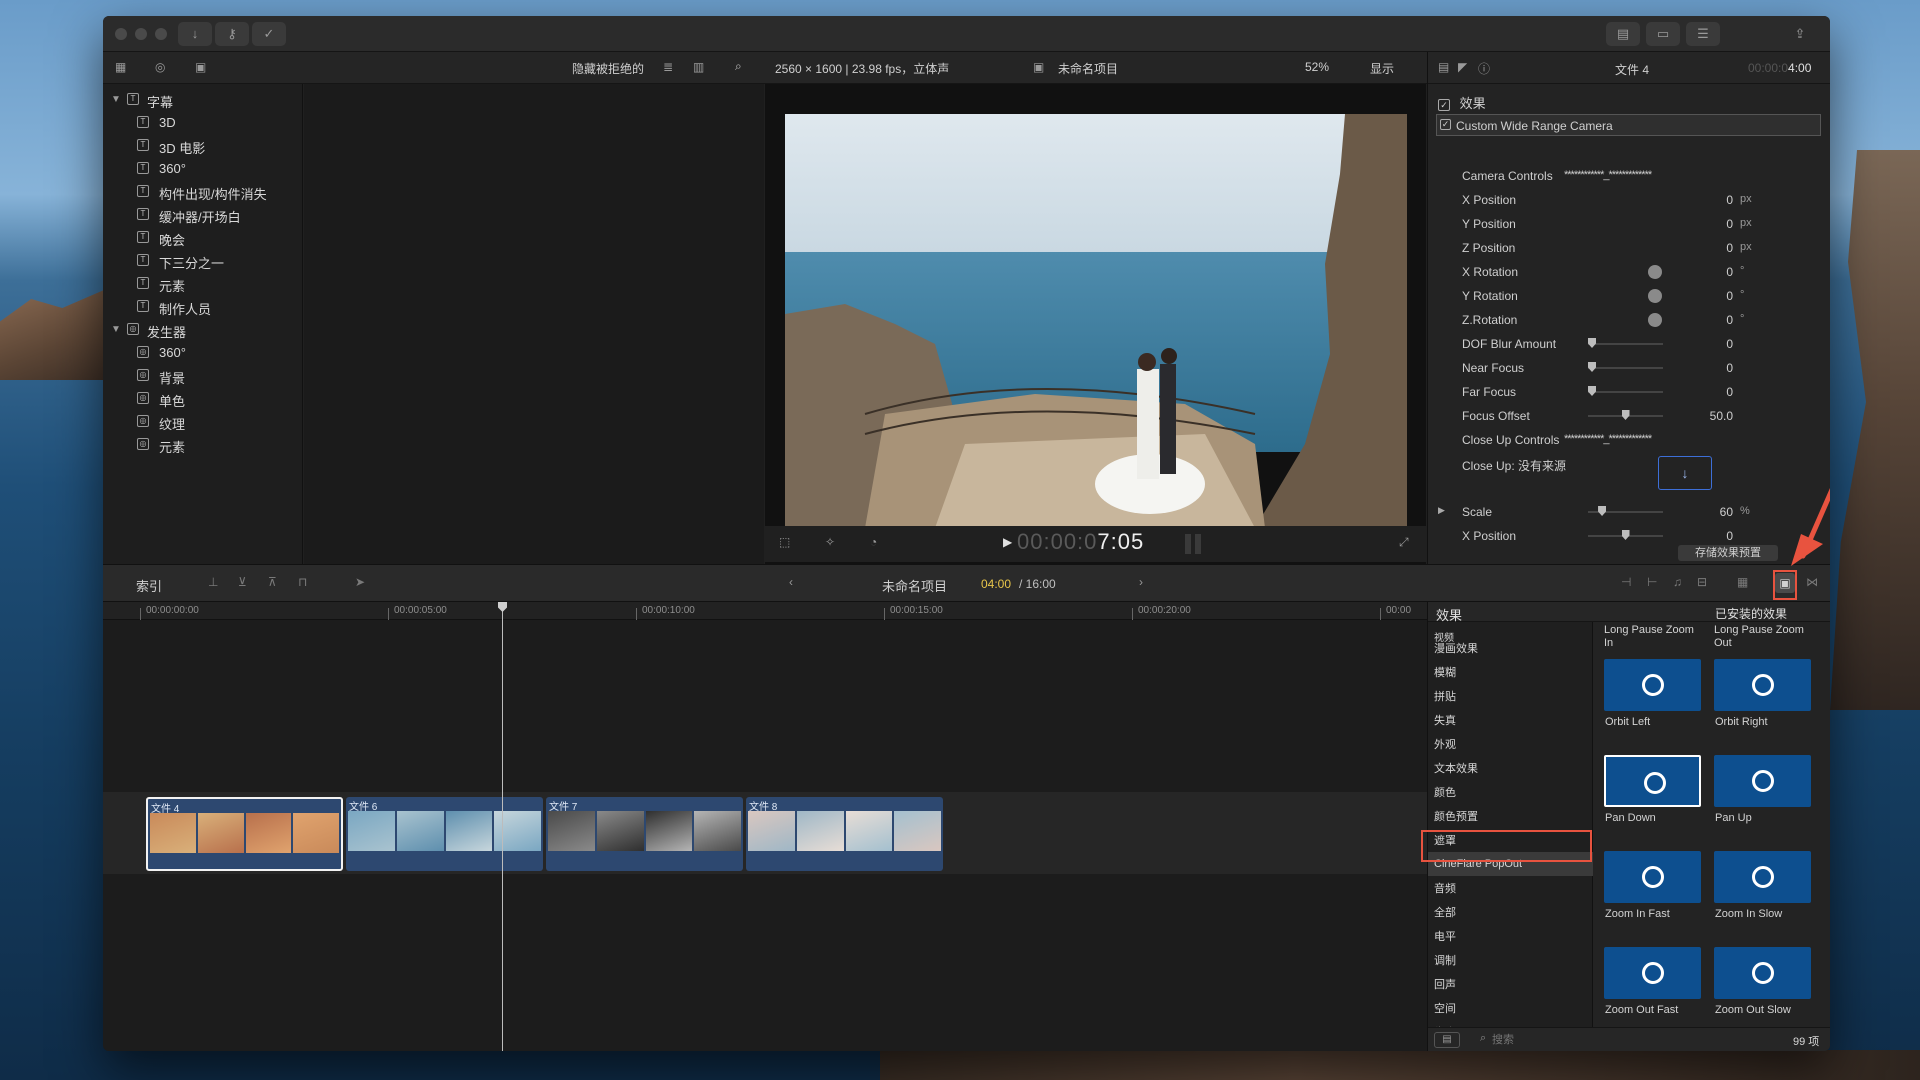  What do you see at coordinates (272, 582) in the screenshot?
I see `append-clip-icon: ⊼` at bounding box center [272, 582].